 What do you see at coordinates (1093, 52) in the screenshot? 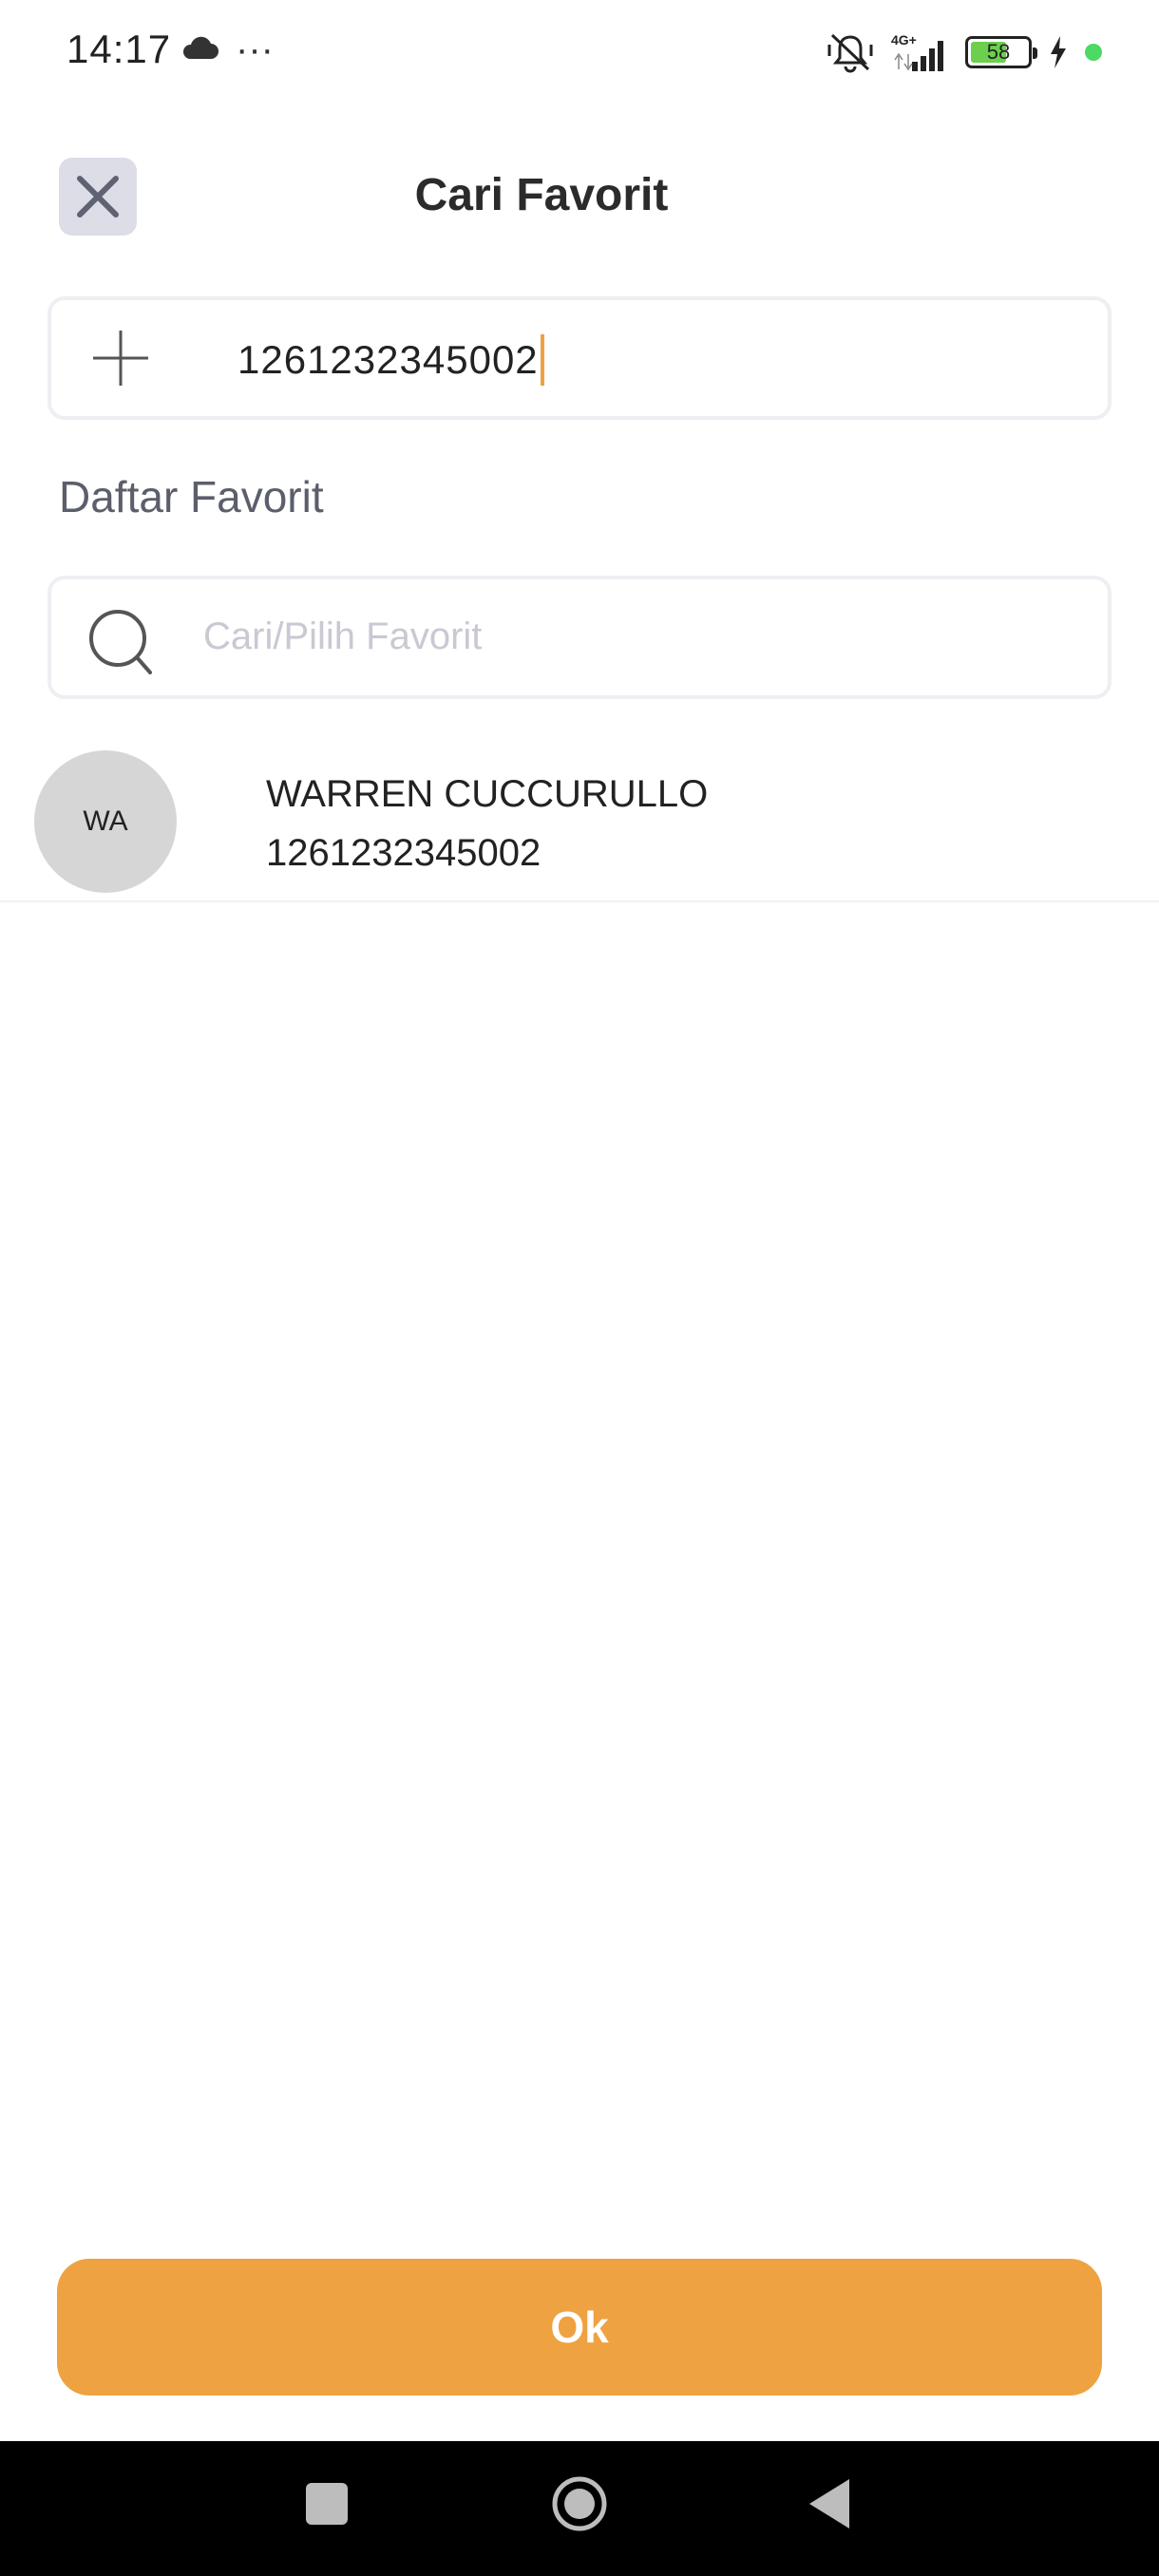
I see `privacy-indicator-dot` at bounding box center [1093, 52].